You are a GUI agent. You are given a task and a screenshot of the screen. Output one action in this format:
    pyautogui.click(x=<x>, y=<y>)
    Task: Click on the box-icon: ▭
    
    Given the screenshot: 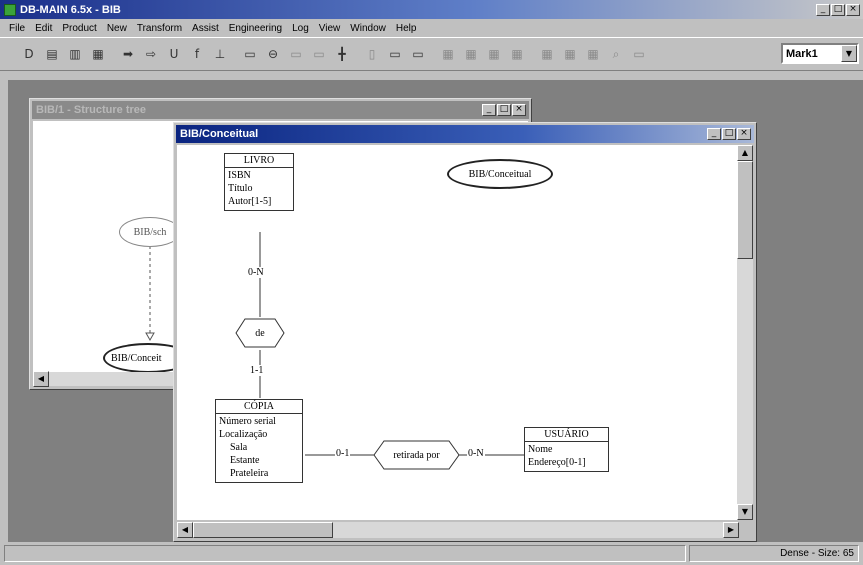 What is the action you would take?
    pyautogui.click(x=418, y=54)
    